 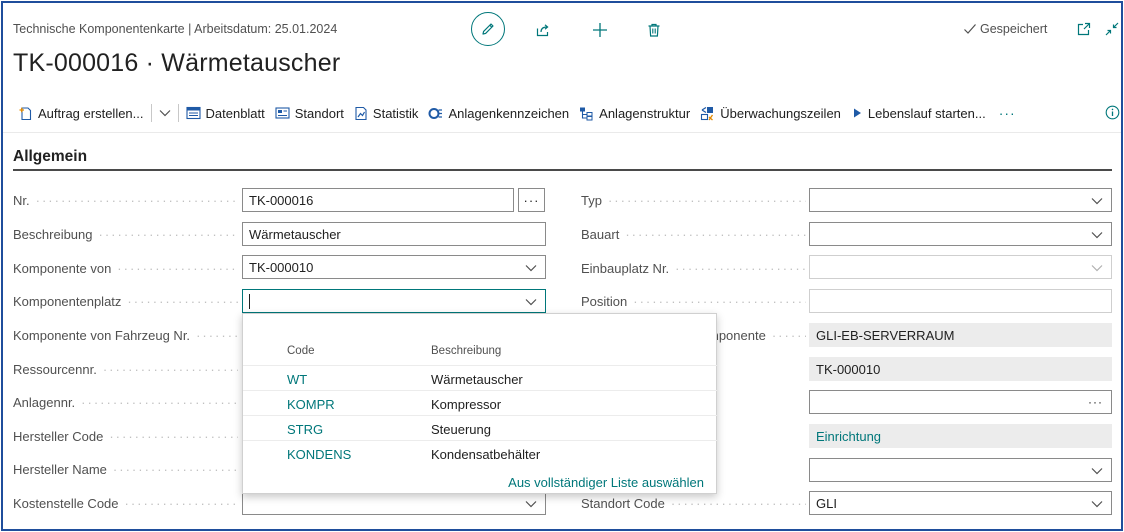 I want to click on delete-button, so click(x=654, y=30).